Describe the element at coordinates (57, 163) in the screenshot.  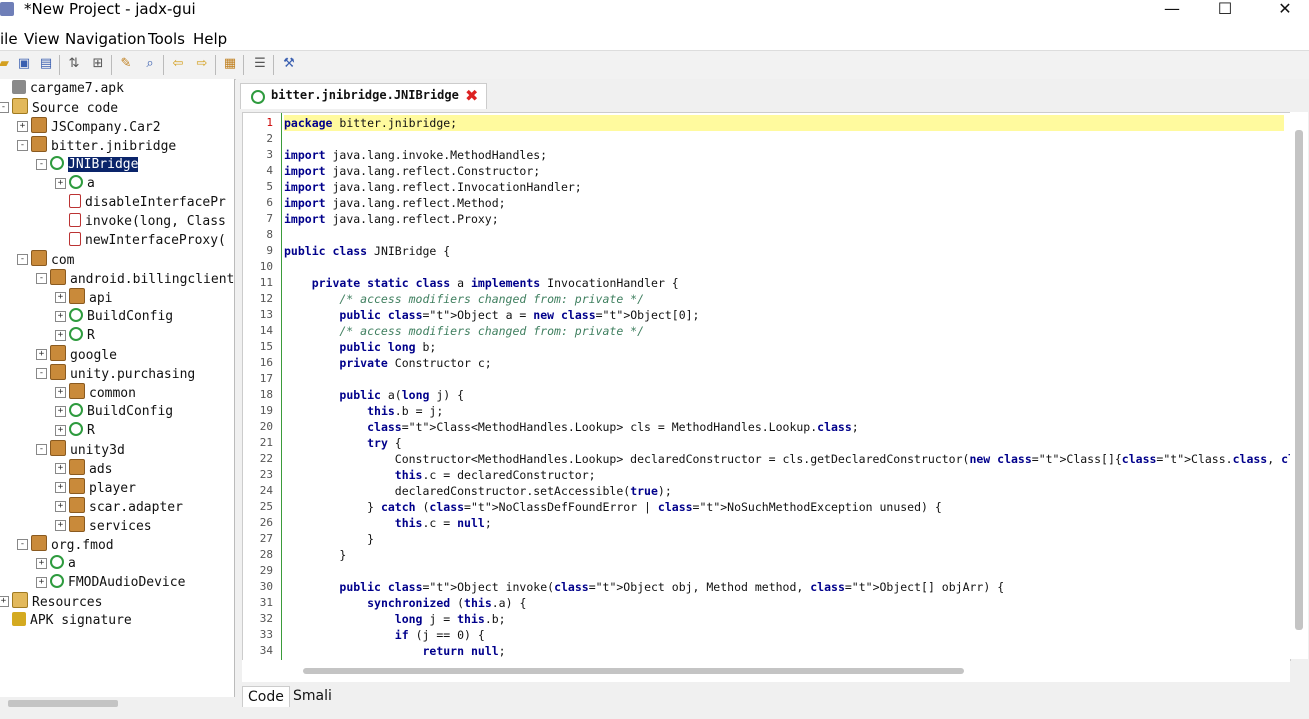
I see `class-icon` at that location.